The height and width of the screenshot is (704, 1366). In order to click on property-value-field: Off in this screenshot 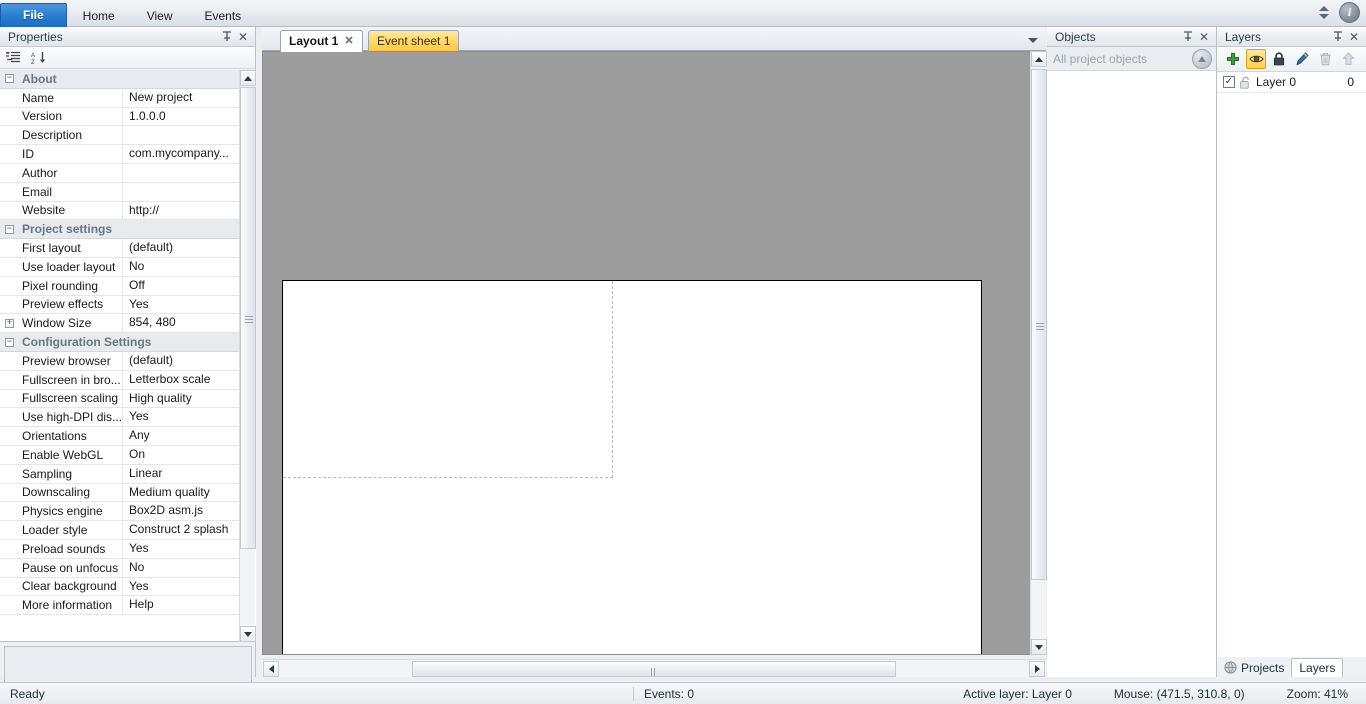, I will do `click(181, 285)`.